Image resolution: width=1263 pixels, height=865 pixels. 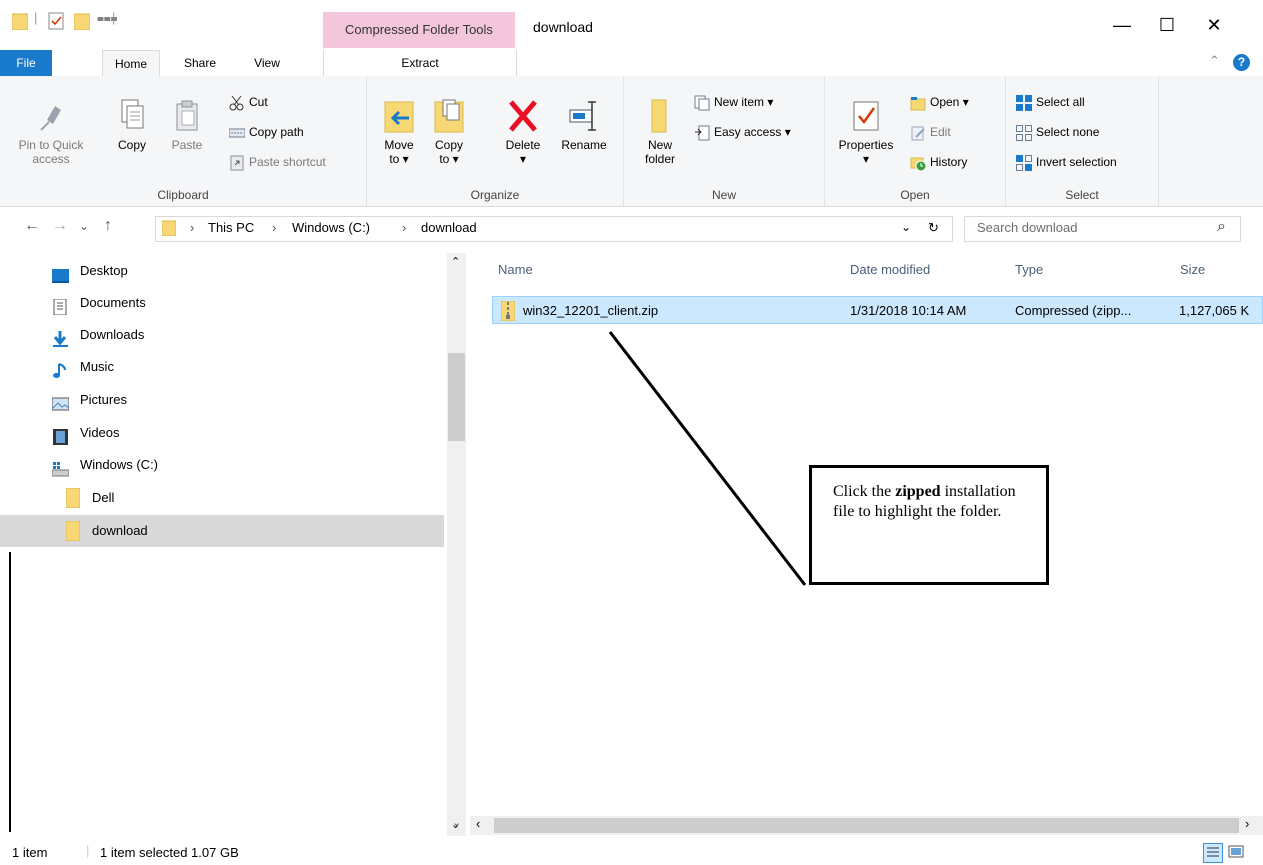 What do you see at coordinates (906, 227) in the screenshot?
I see `address-dropdown-icon: ⌄` at bounding box center [906, 227].